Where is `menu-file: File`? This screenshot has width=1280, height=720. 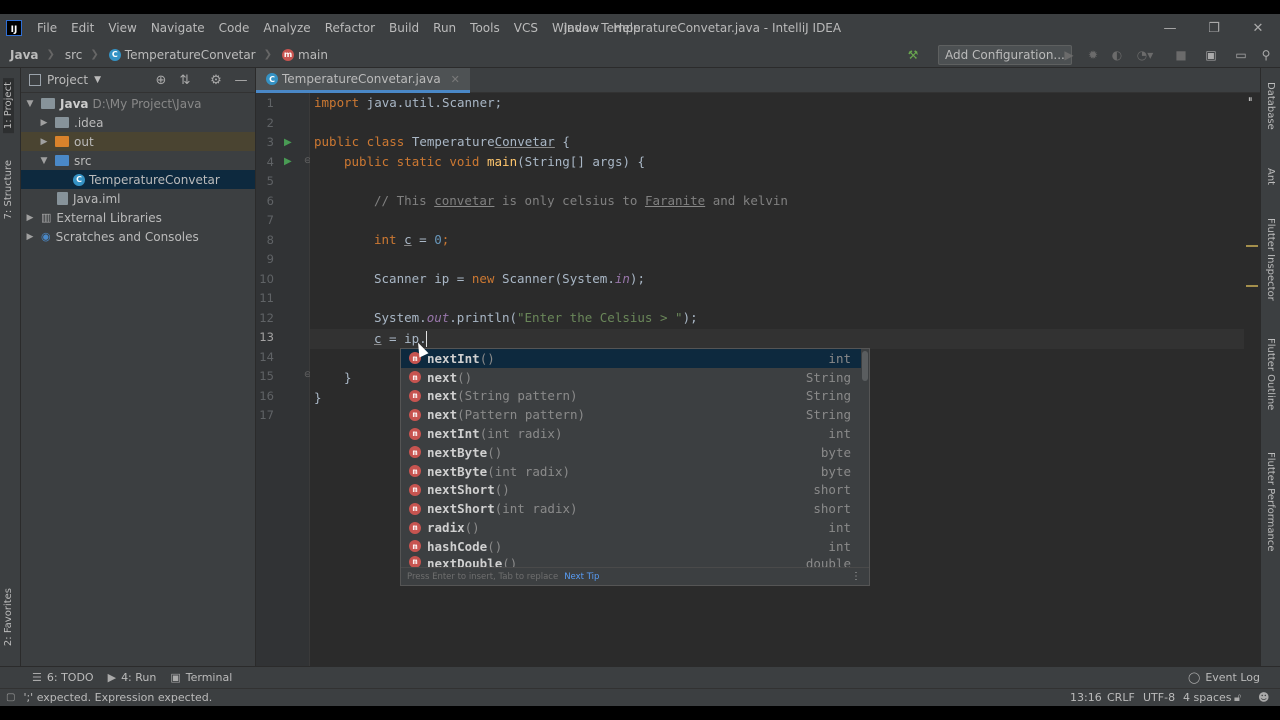 menu-file: File is located at coordinates (47, 28).